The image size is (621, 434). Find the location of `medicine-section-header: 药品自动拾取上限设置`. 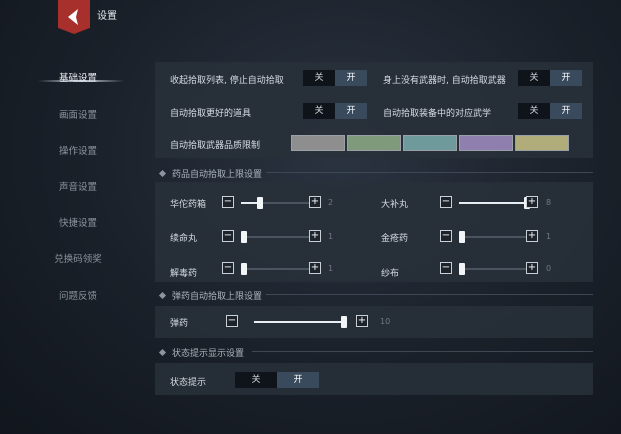

medicine-section-header: 药品自动拾取上限设置 is located at coordinates (210, 173).